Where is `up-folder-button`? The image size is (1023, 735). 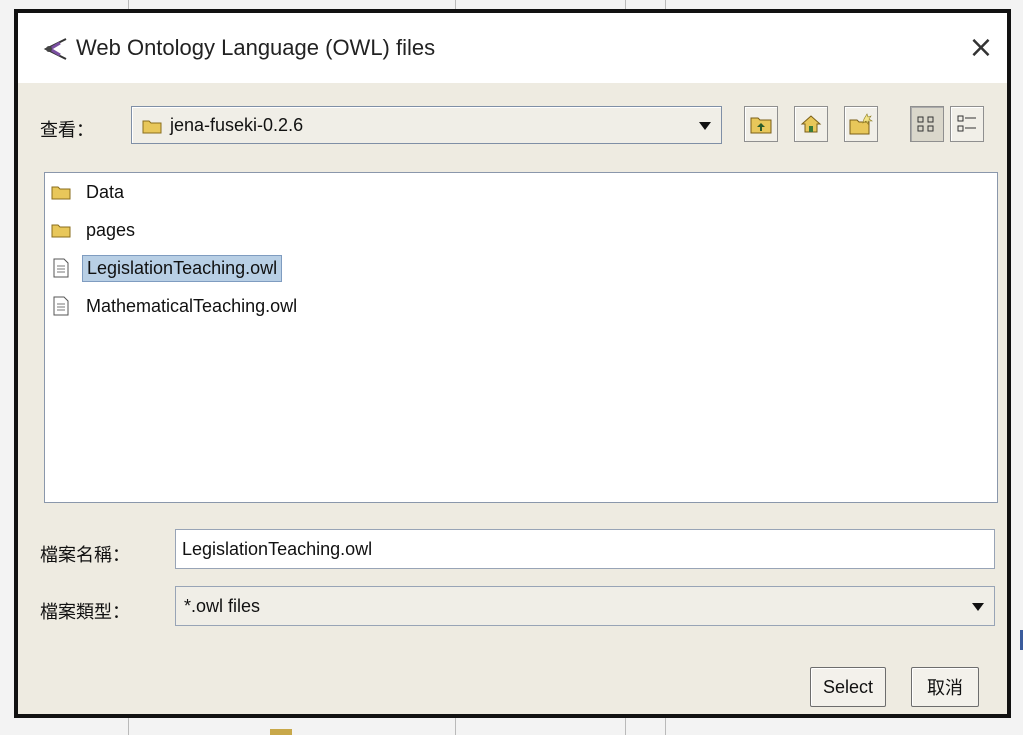 up-folder-button is located at coordinates (761, 124).